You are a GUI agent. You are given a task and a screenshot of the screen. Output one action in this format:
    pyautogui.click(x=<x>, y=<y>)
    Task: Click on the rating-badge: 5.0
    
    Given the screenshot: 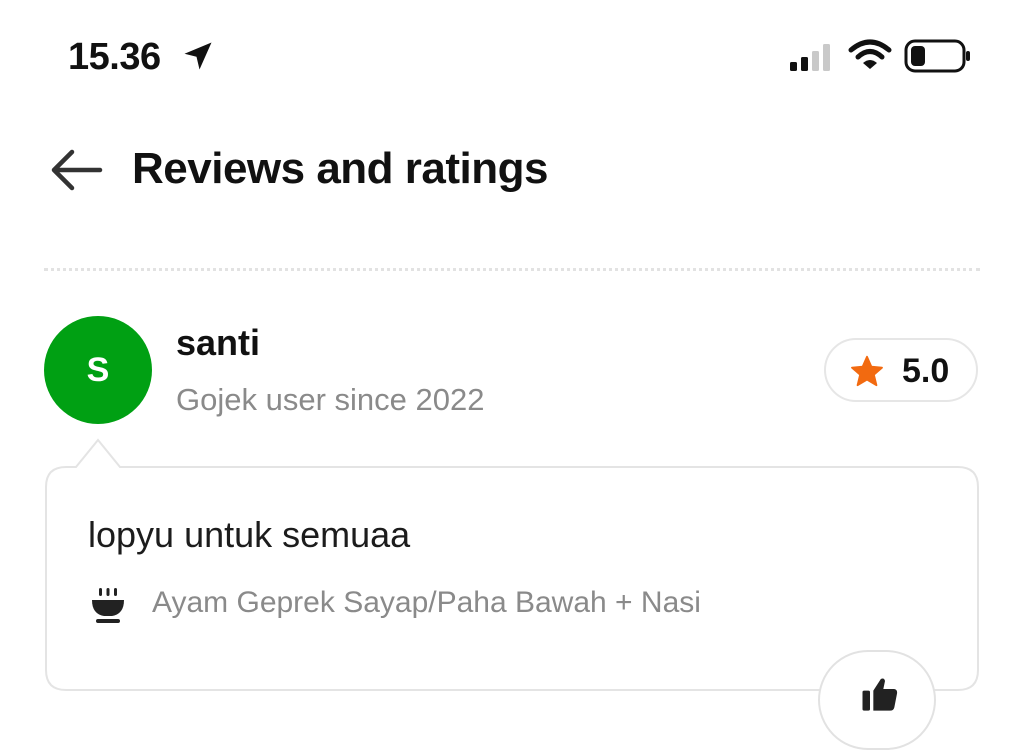 What is the action you would take?
    pyautogui.click(x=901, y=370)
    